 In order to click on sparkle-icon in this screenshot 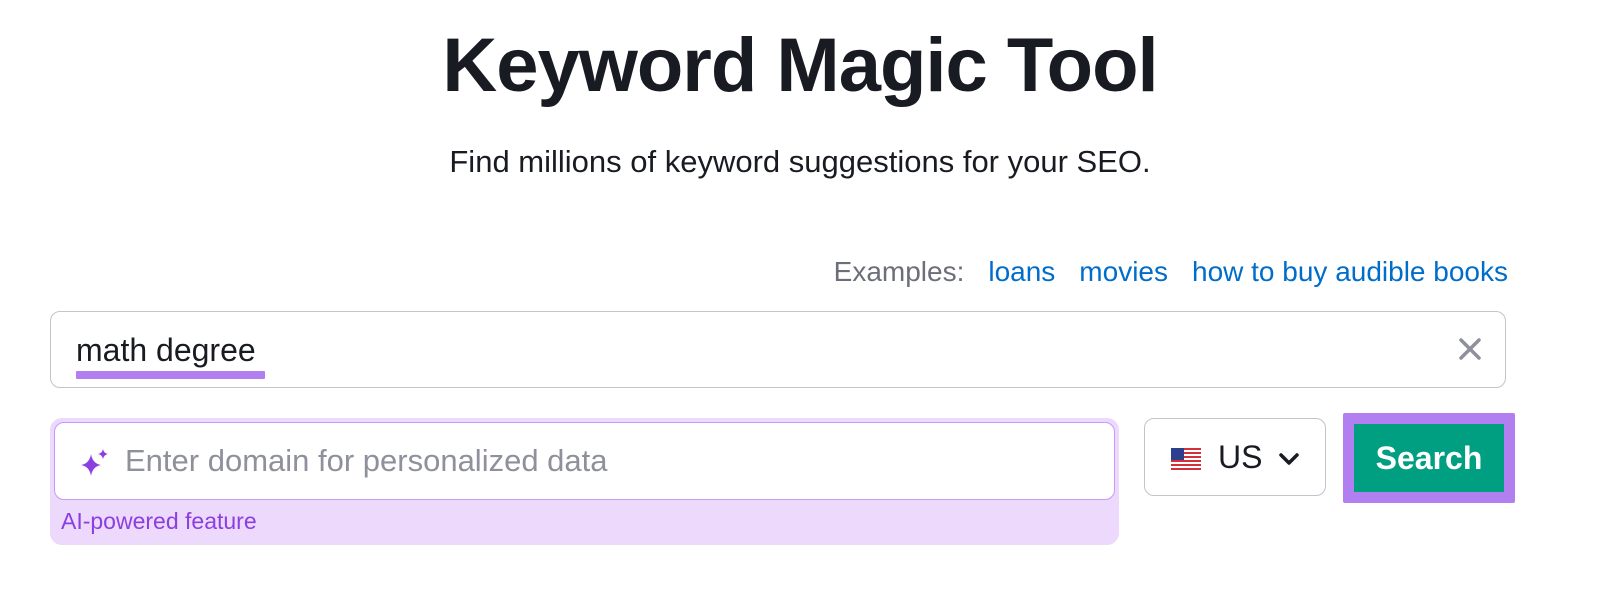, I will do `click(95, 463)`.